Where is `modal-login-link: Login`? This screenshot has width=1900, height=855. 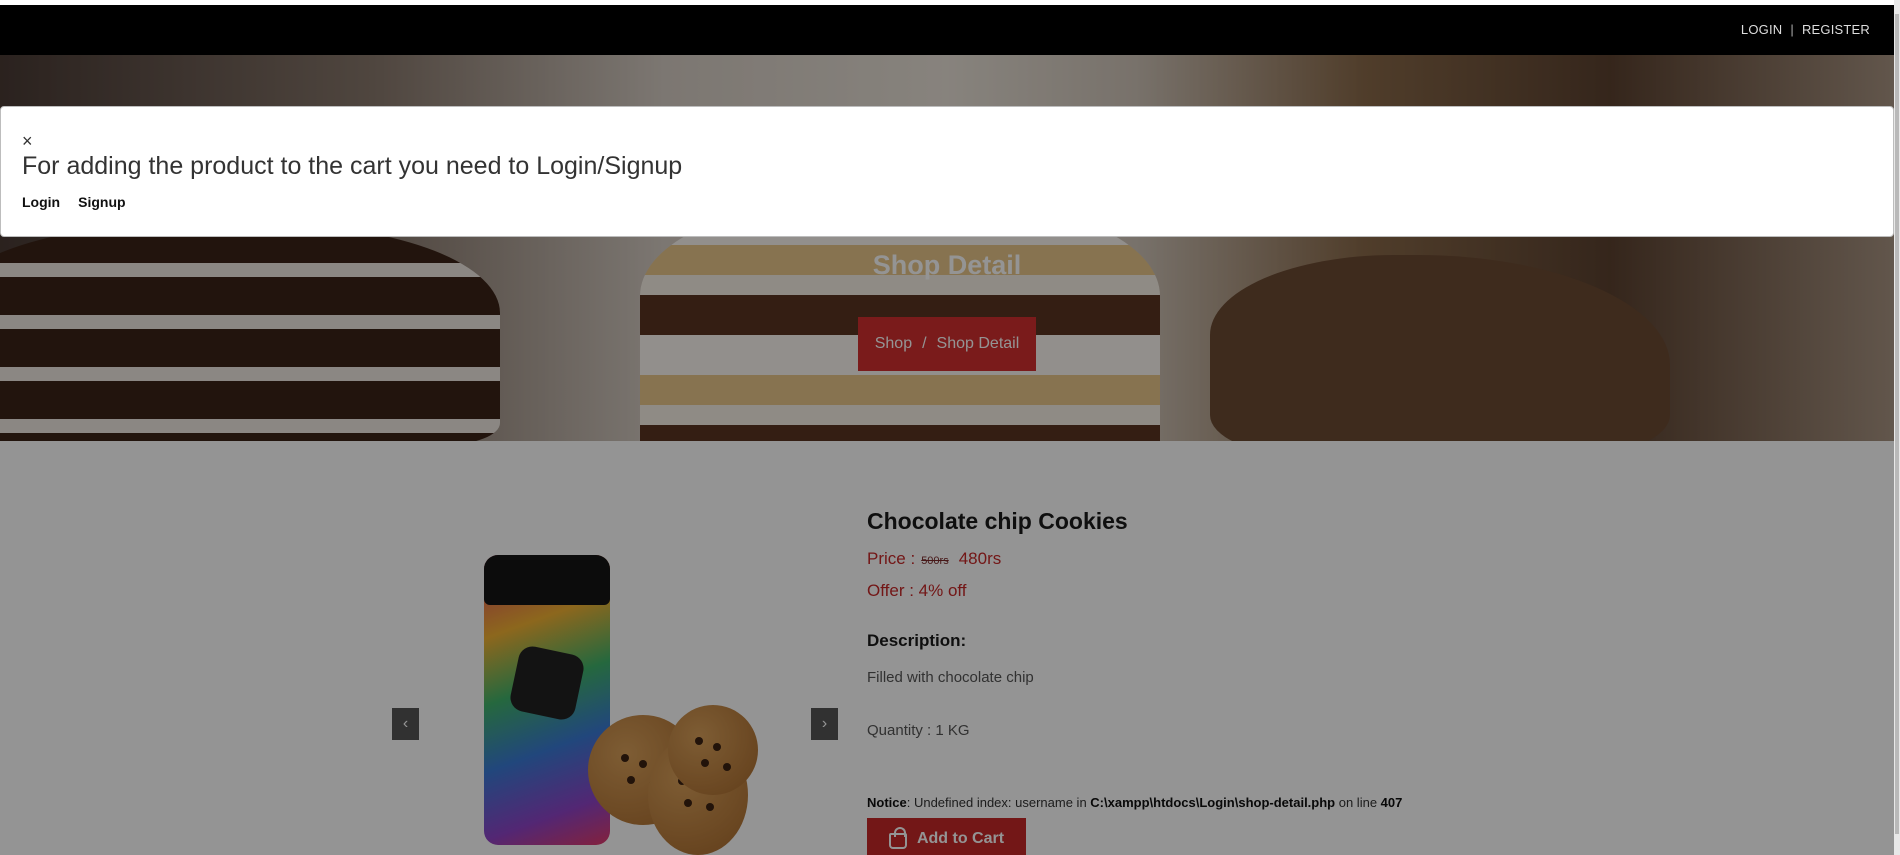 modal-login-link: Login is located at coordinates (41, 202).